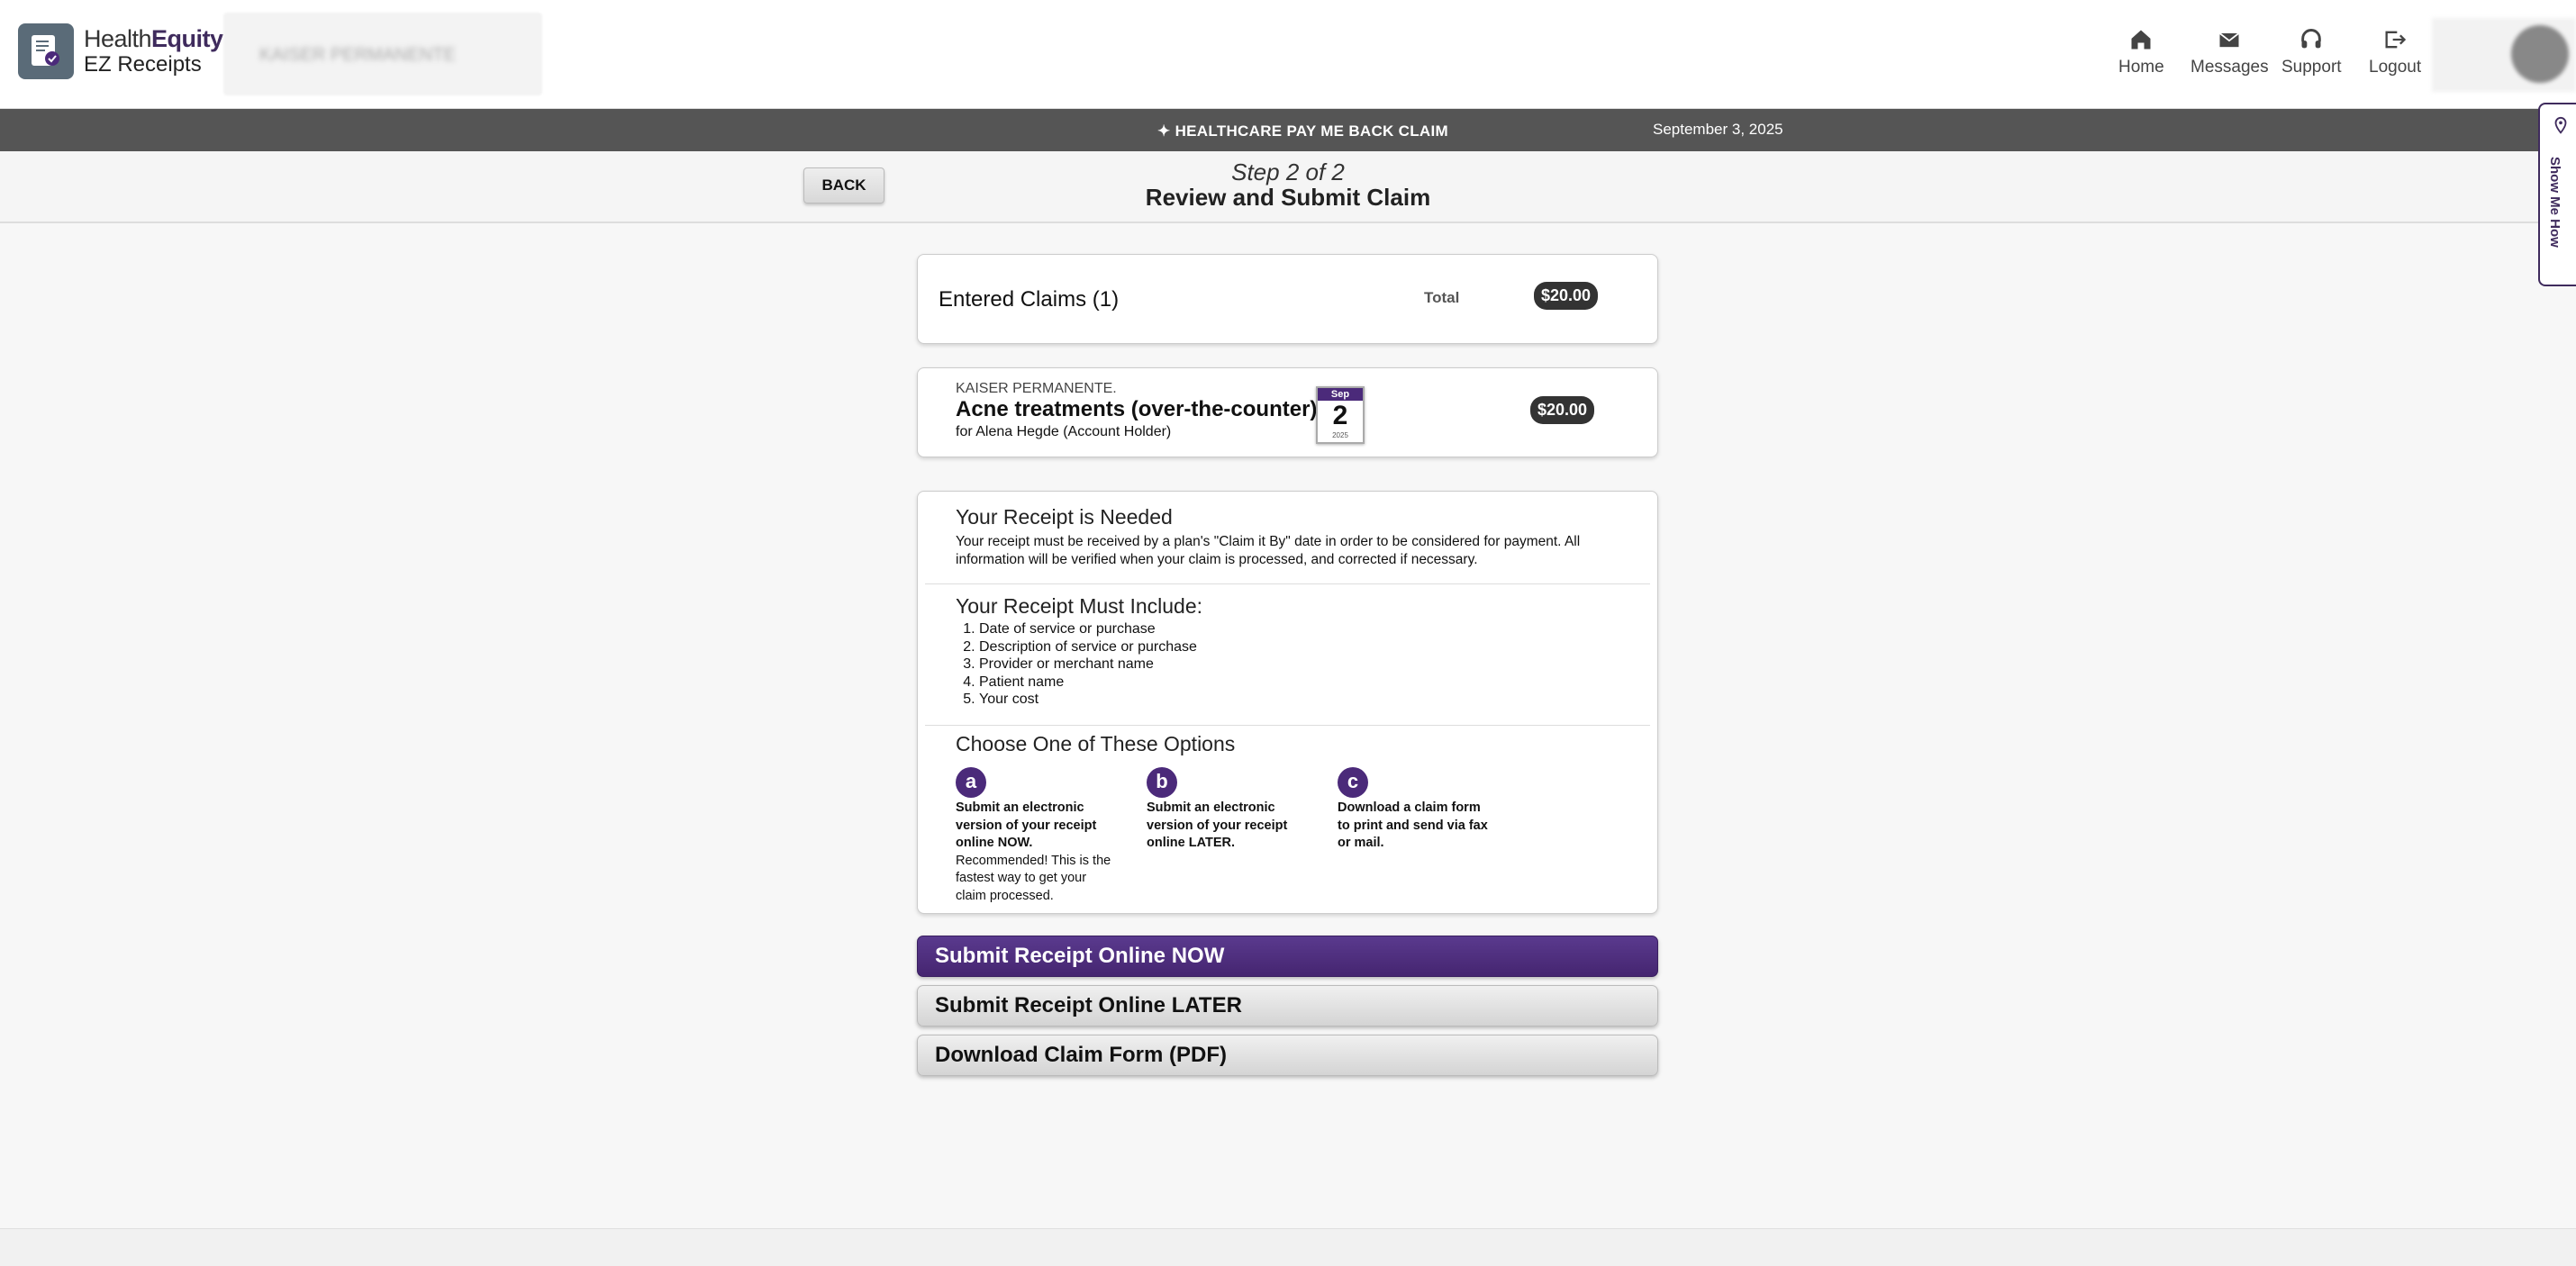 Image resolution: width=2576 pixels, height=1266 pixels. What do you see at coordinates (1288, 171) in the screenshot?
I see `step-indicator: Step 2 of 2` at bounding box center [1288, 171].